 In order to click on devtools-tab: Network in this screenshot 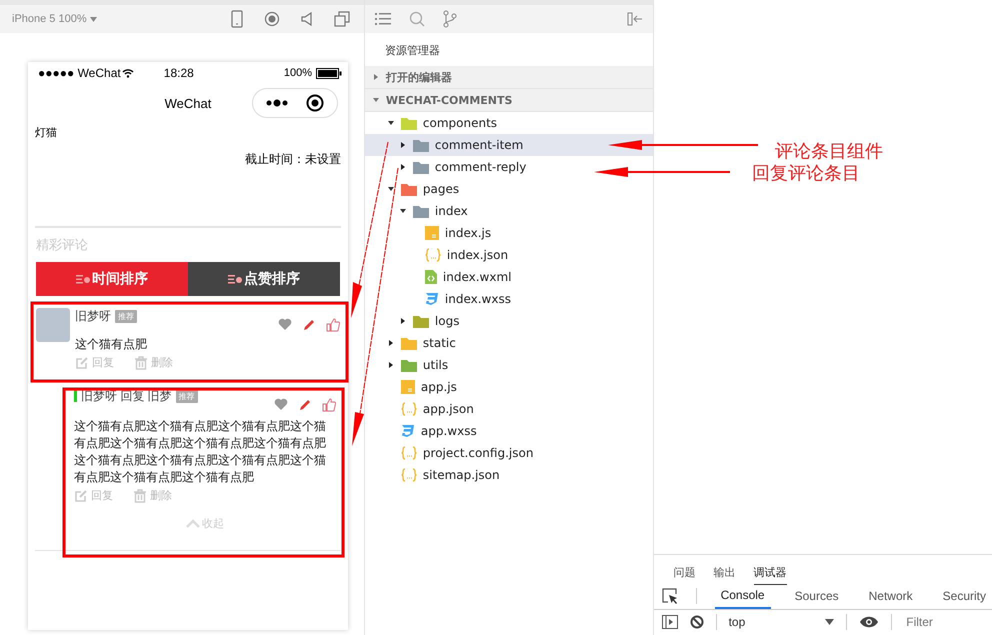, I will do `click(890, 596)`.